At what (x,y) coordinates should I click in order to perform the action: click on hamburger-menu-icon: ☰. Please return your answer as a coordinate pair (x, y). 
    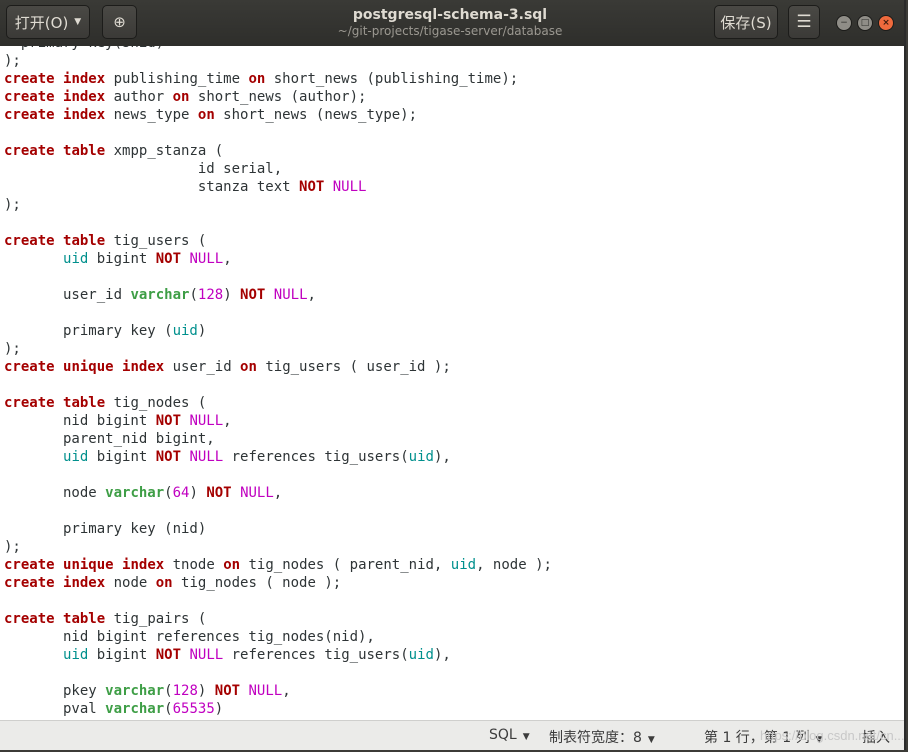
    Looking at the image, I should click on (804, 22).